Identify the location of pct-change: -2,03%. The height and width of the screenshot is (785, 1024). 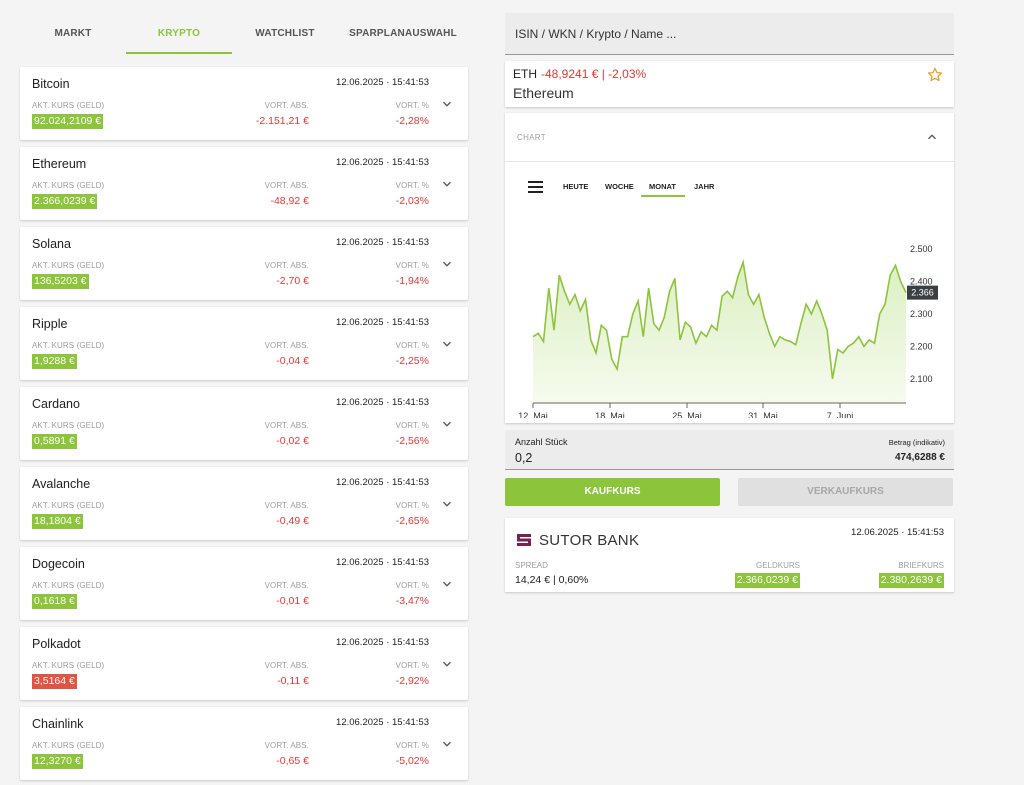
(412, 201).